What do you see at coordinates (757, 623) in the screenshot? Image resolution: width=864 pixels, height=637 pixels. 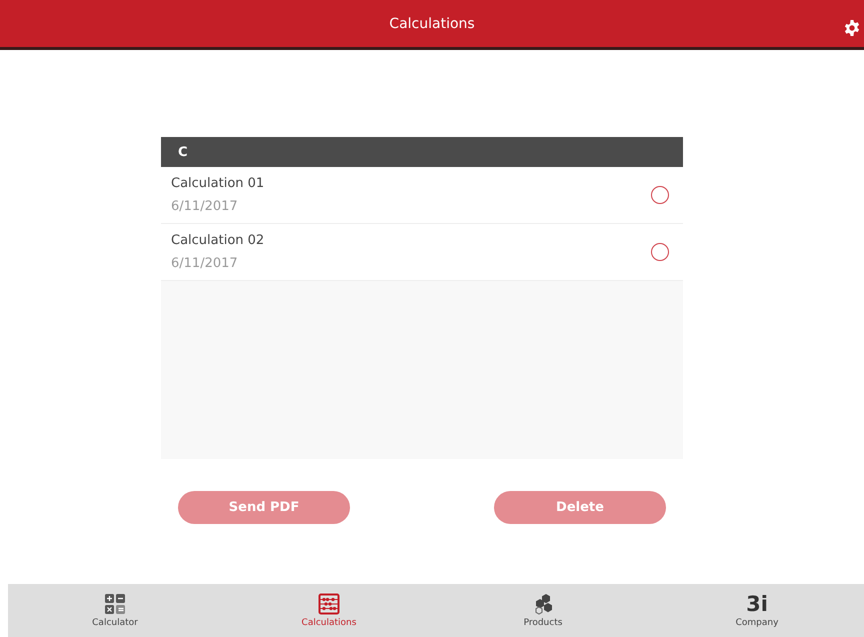 I see `tab-label: Company` at bounding box center [757, 623].